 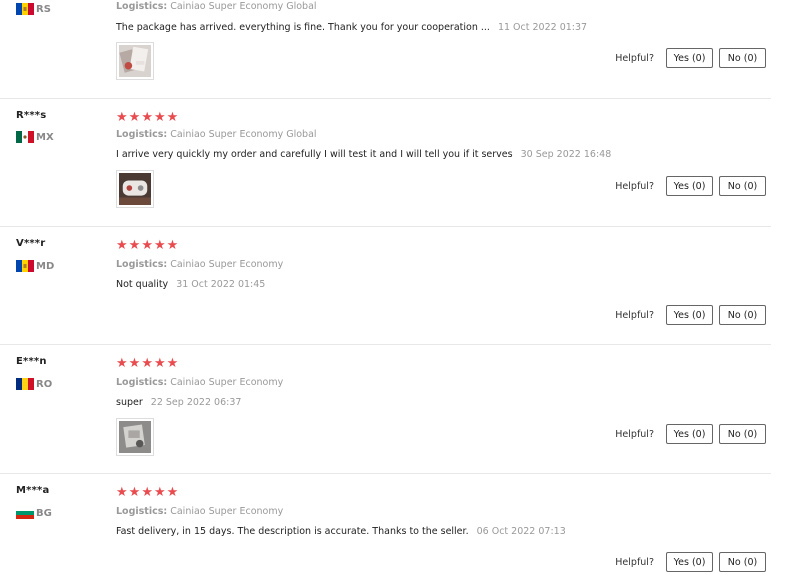 What do you see at coordinates (35, 266) in the screenshot?
I see `country: MD` at bounding box center [35, 266].